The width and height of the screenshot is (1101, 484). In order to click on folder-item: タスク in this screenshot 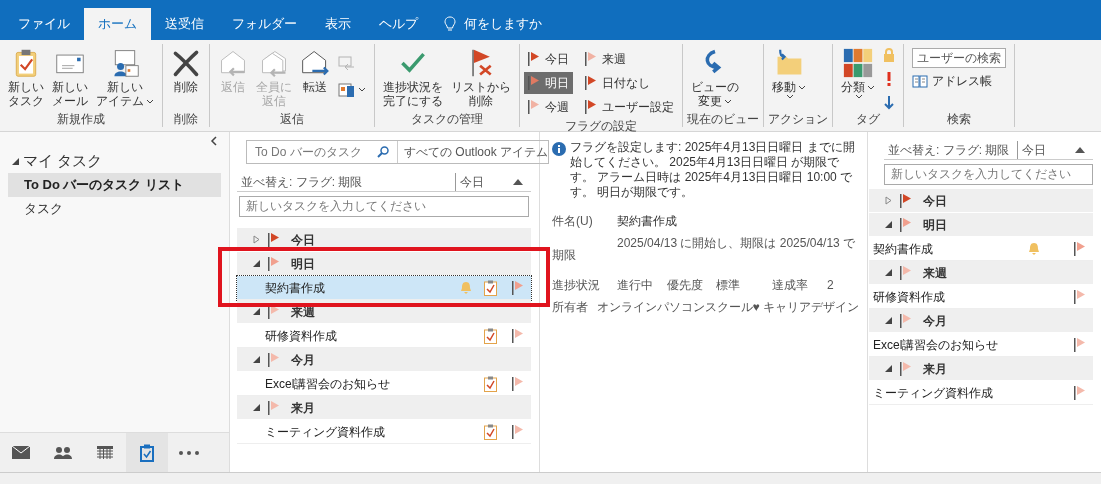, I will do `click(114, 208)`.